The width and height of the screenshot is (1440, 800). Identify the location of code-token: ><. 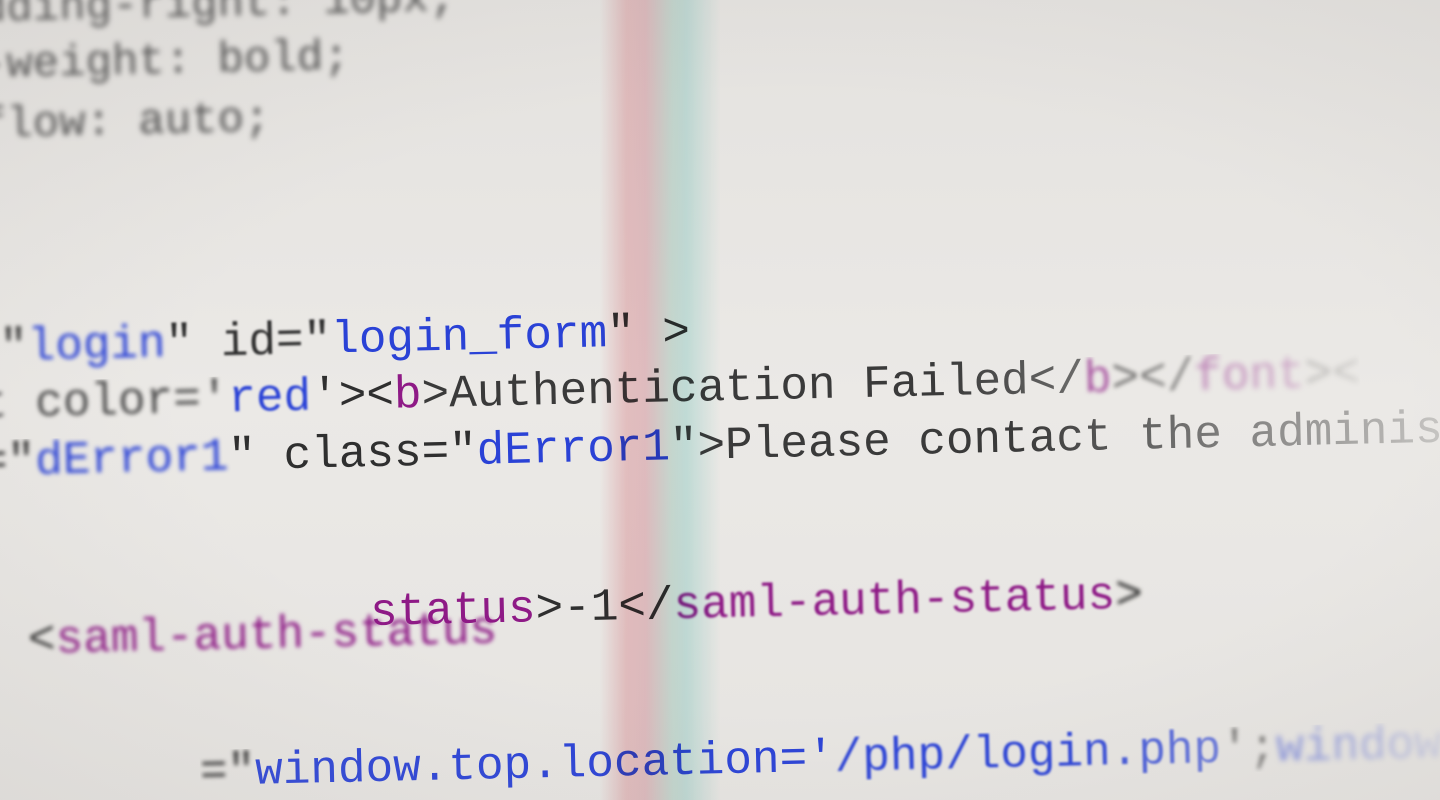
(1332, 374).